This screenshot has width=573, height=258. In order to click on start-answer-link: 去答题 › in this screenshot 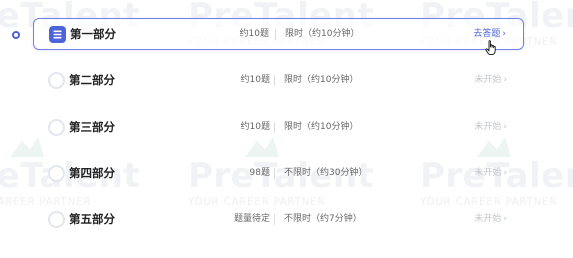, I will do `click(489, 34)`.